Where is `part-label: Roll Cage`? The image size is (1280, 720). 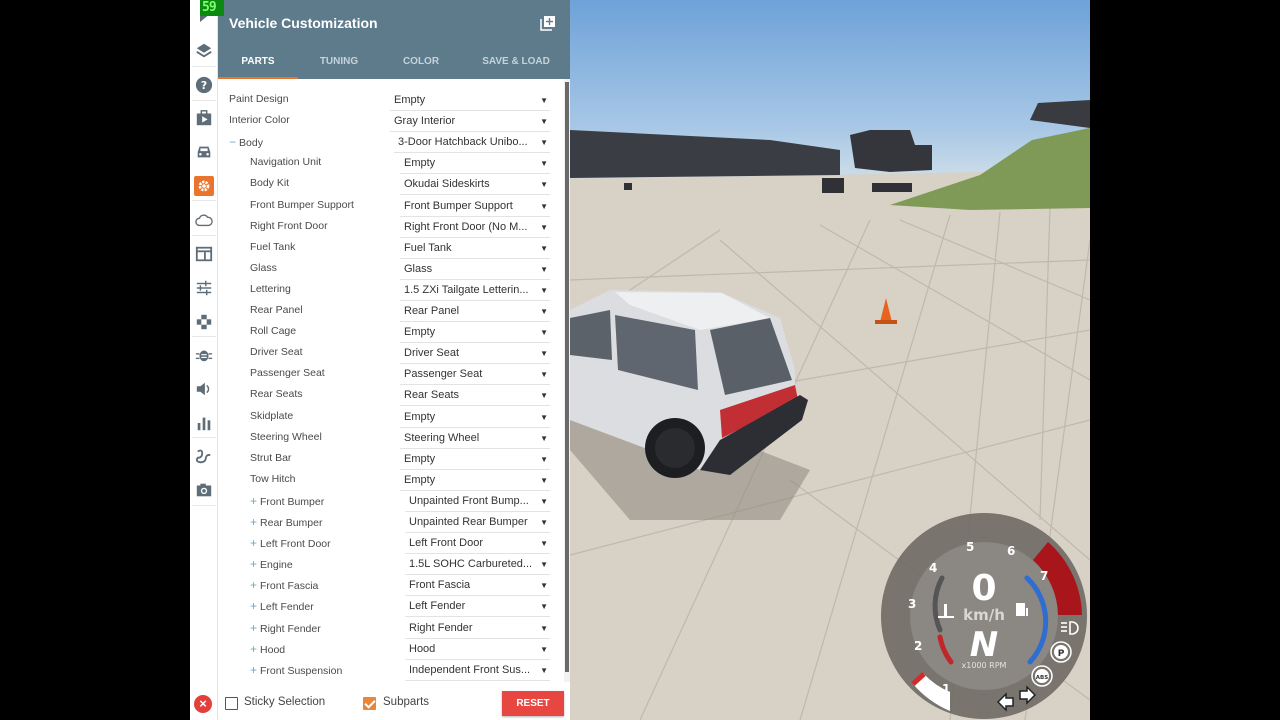 part-label: Roll Cage is located at coordinates (273, 331).